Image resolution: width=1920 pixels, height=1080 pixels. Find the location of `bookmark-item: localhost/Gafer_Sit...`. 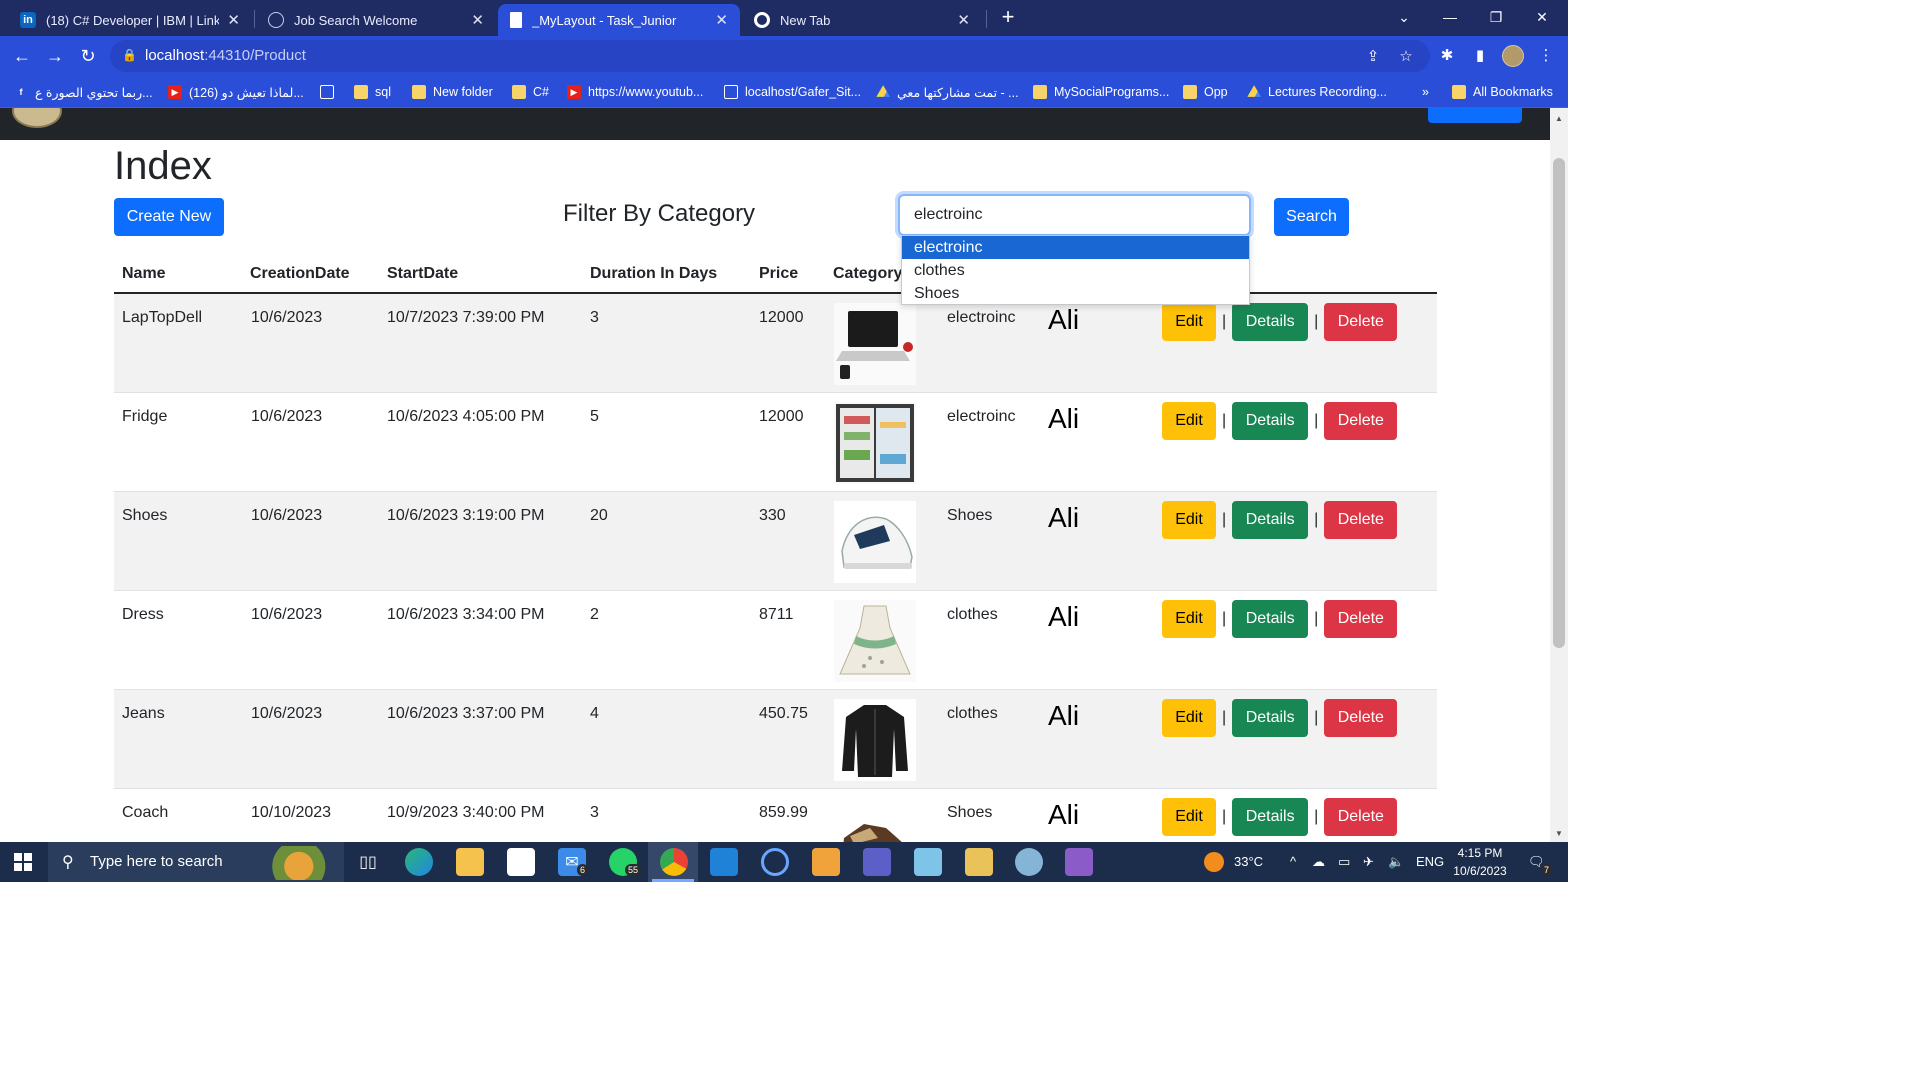

bookmark-item: localhost/Gafer_Sit... is located at coordinates (792, 92).